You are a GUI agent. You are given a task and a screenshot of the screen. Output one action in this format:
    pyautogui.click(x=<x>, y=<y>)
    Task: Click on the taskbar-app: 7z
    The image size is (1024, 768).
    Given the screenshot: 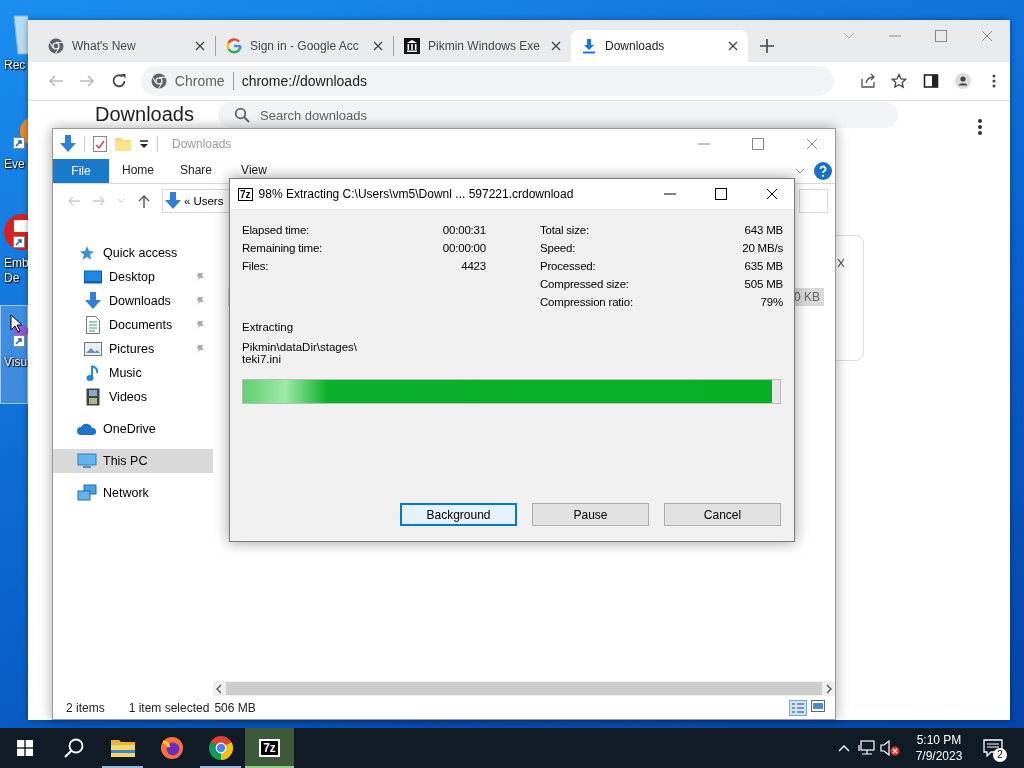 What is the action you would take?
    pyautogui.click(x=269, y=748)
    